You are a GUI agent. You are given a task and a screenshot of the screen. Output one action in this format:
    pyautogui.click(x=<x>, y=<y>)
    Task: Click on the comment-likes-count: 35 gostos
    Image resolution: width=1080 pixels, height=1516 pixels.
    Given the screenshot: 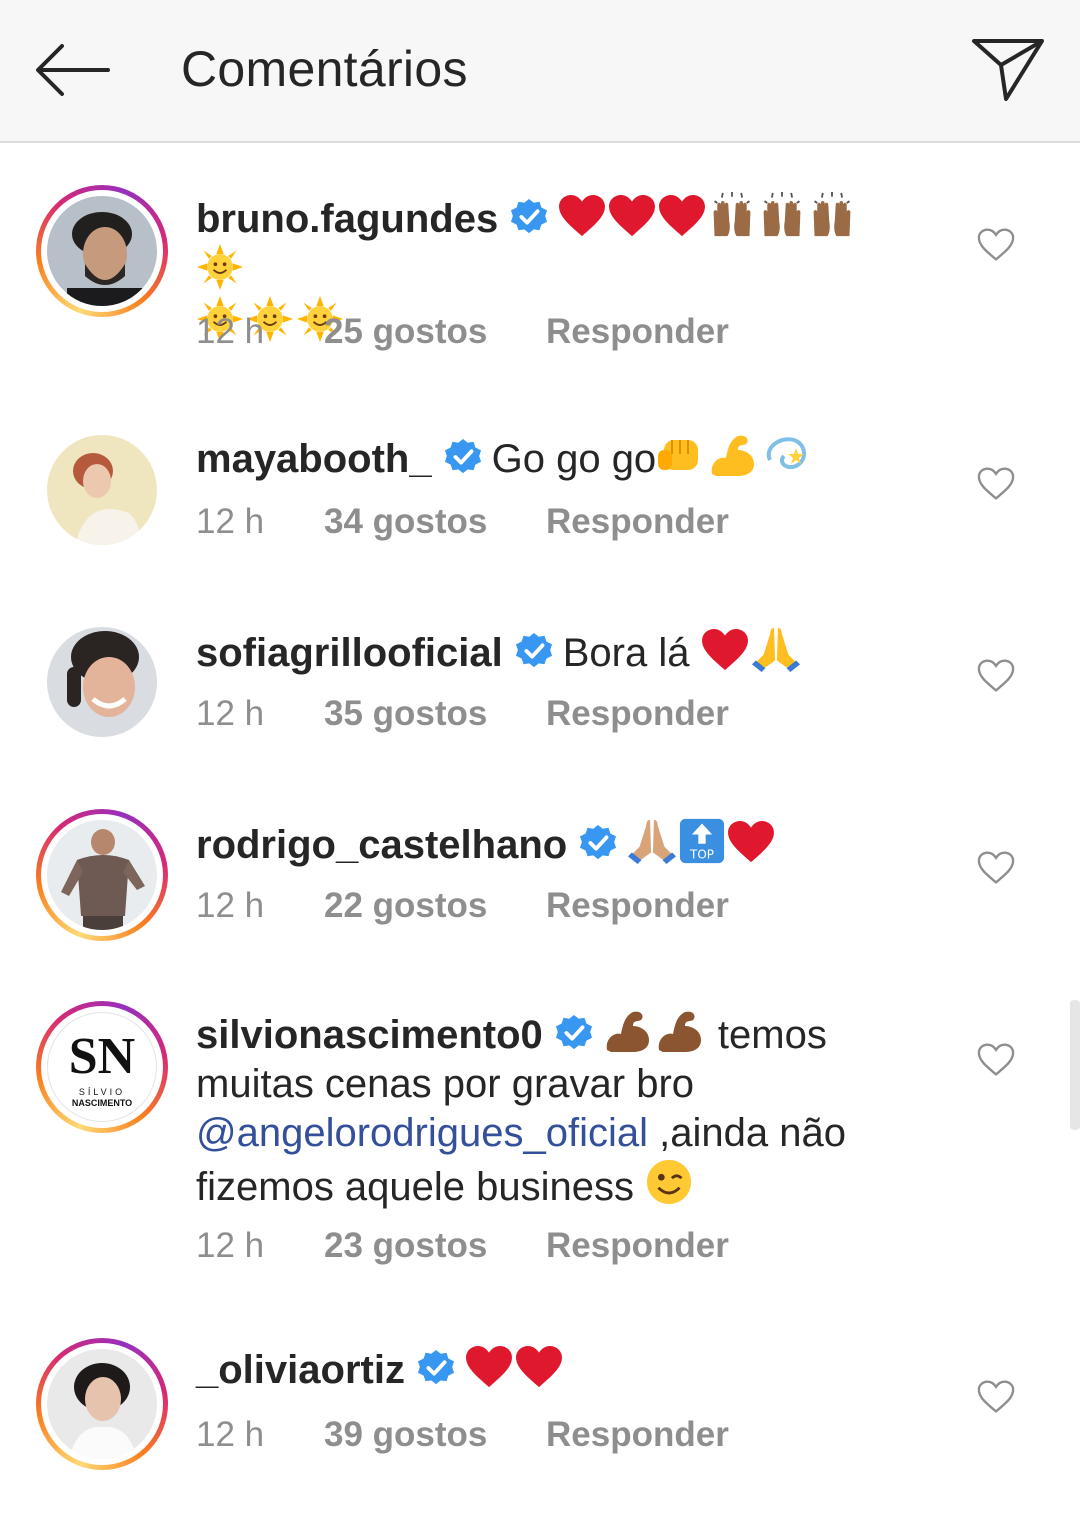 What is the action you would take?
    pyautogui.click(x=435, y=714)
    